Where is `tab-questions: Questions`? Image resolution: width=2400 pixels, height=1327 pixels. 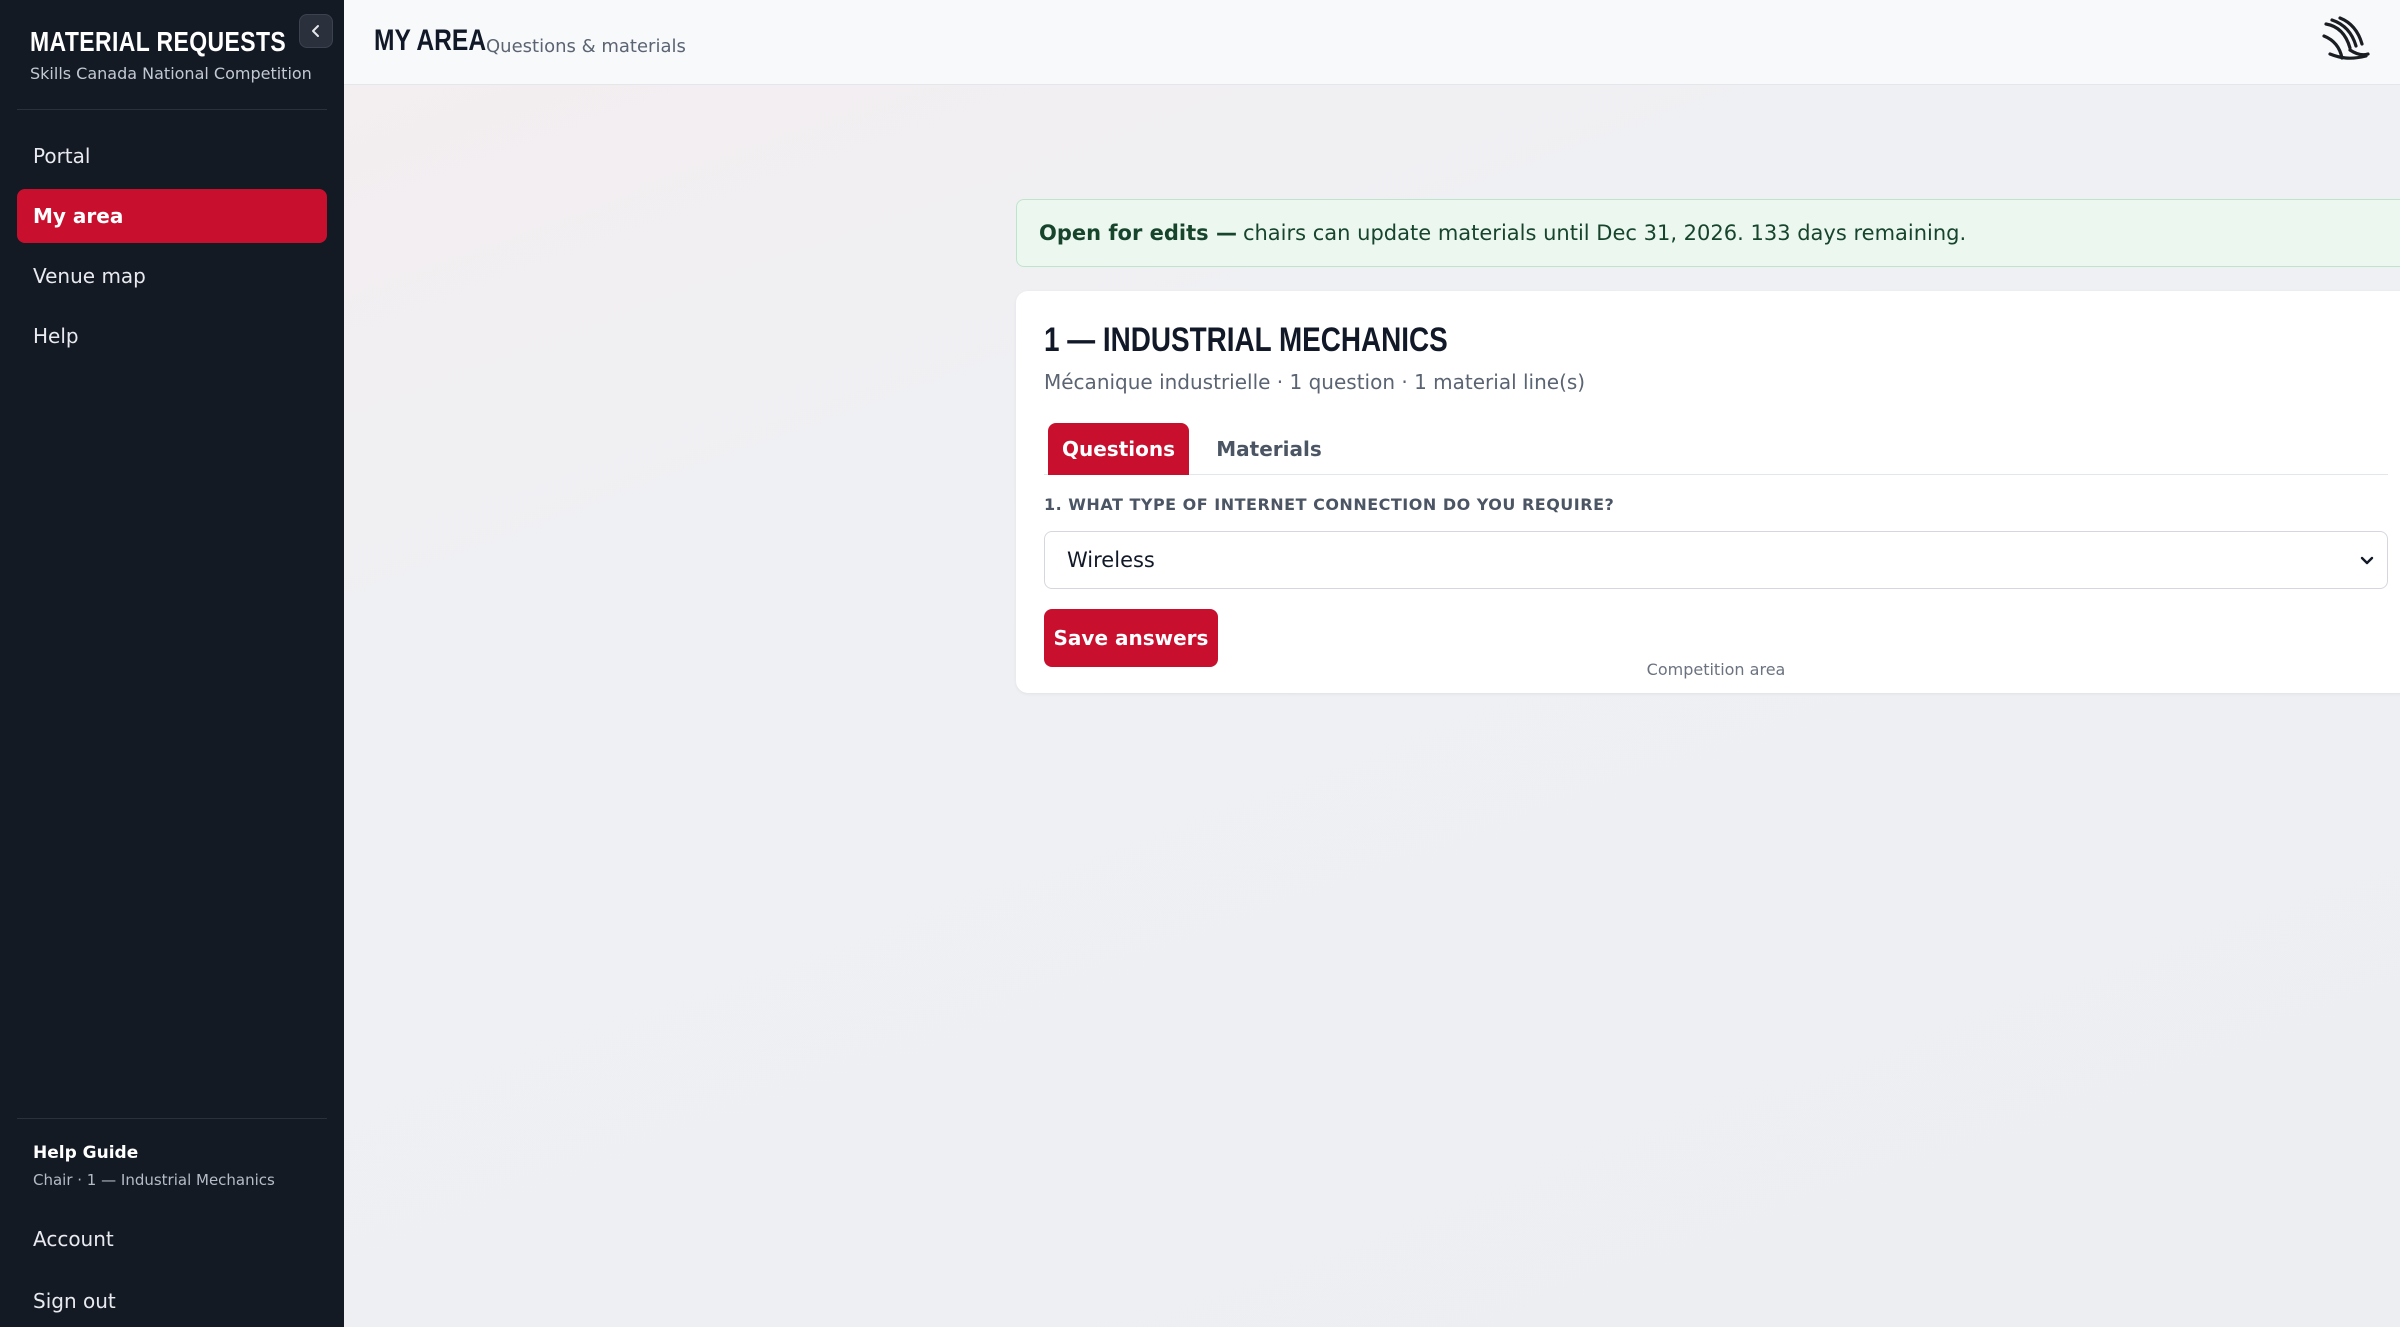
tab-questions: Questions is located at coordinates (1118, 449).